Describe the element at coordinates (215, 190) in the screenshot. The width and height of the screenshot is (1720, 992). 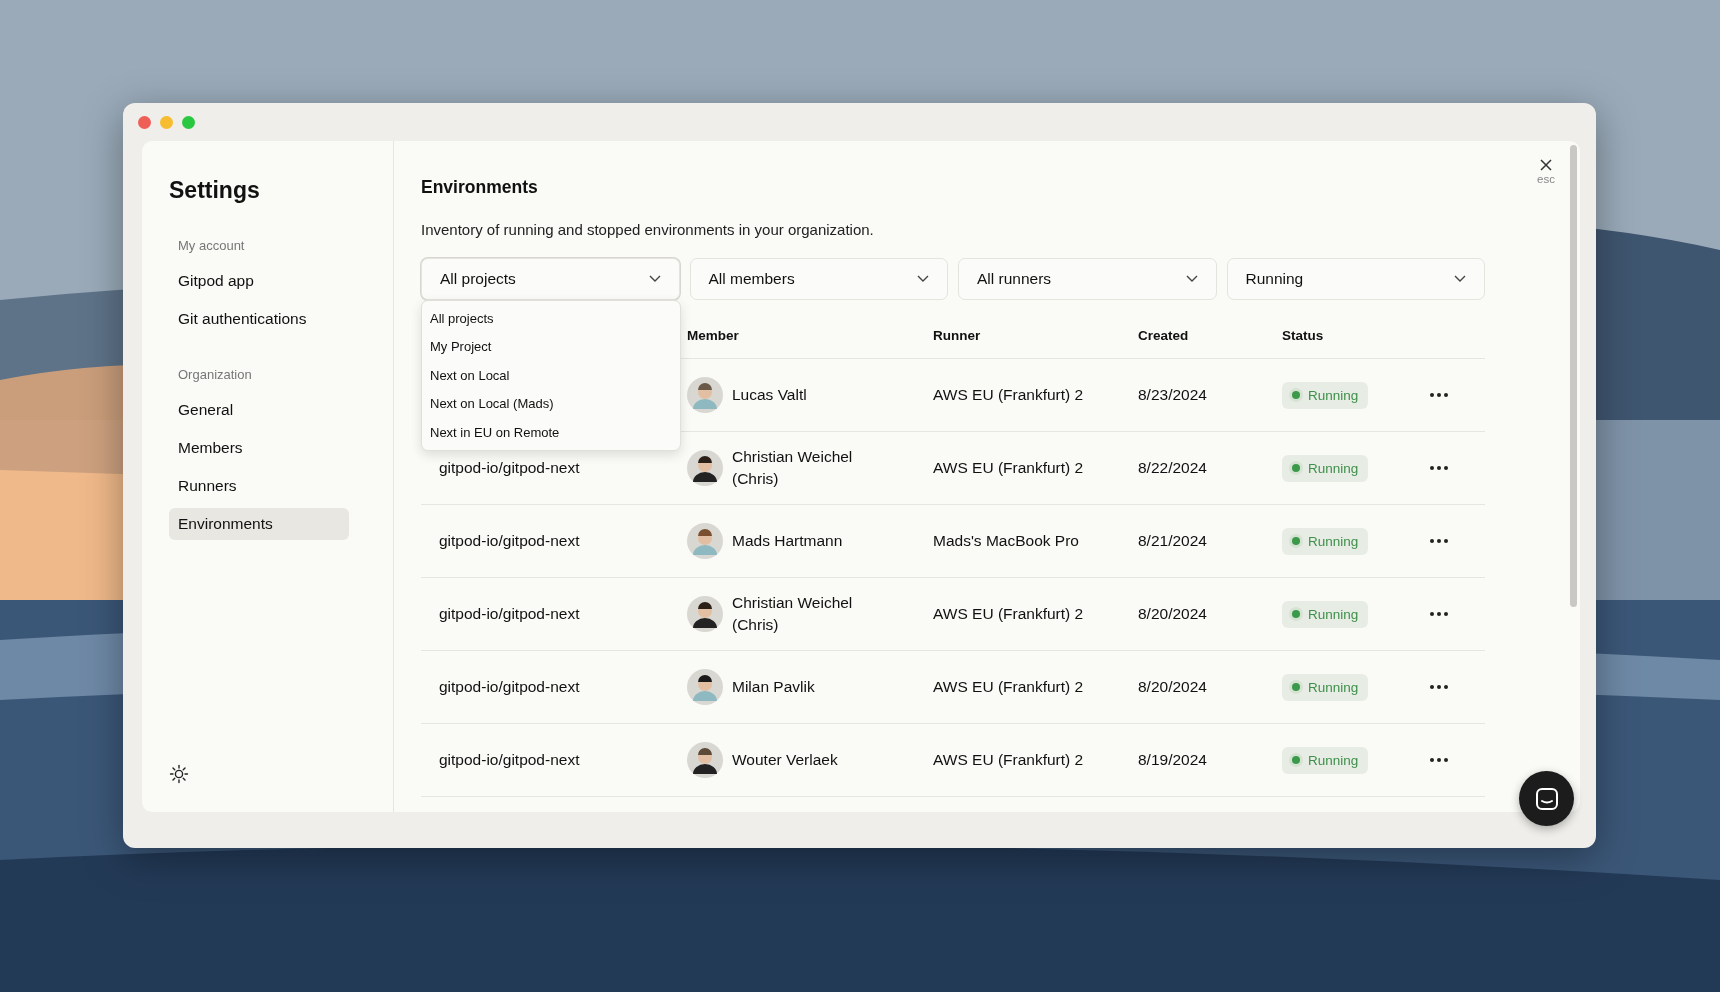
I see `sidebar-title: Settings` at that location.